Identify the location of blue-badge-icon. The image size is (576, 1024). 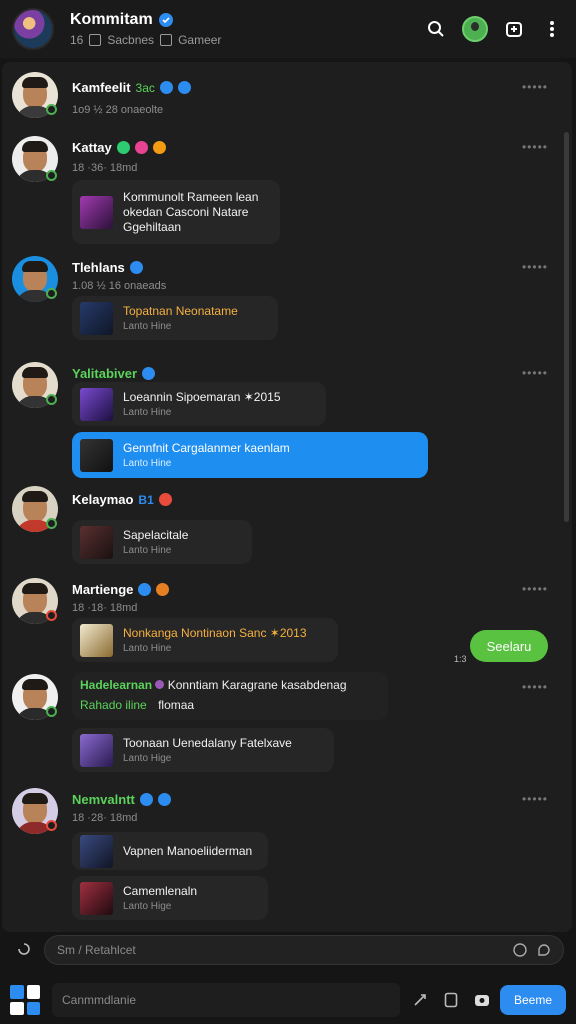
(164, 799).